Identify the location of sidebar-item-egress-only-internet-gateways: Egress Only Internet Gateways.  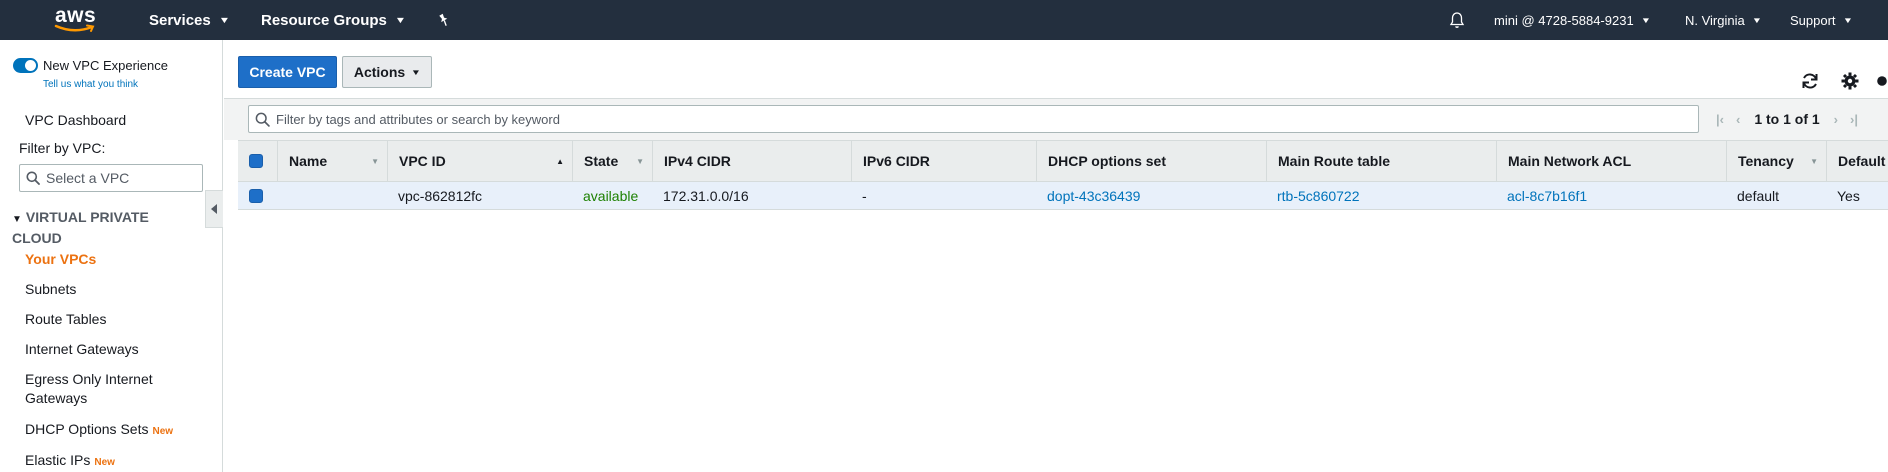
(100, 389).